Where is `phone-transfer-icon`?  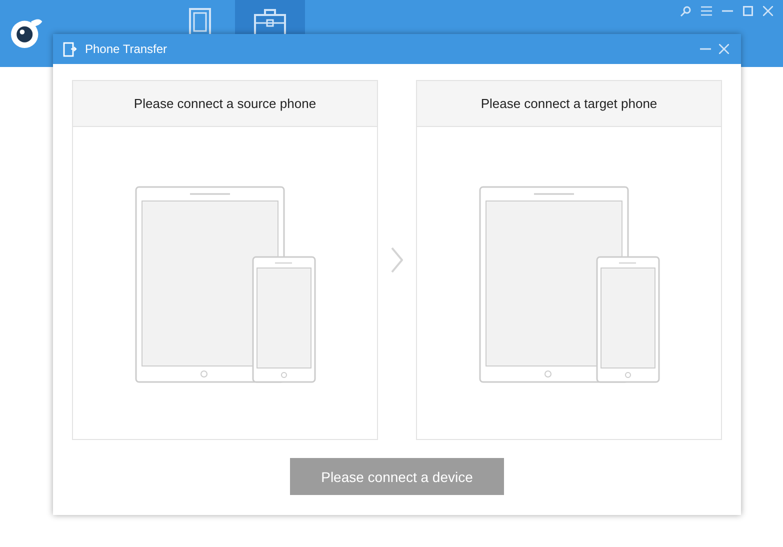 phone-transfer-icon is located at coordinates (70, 49).